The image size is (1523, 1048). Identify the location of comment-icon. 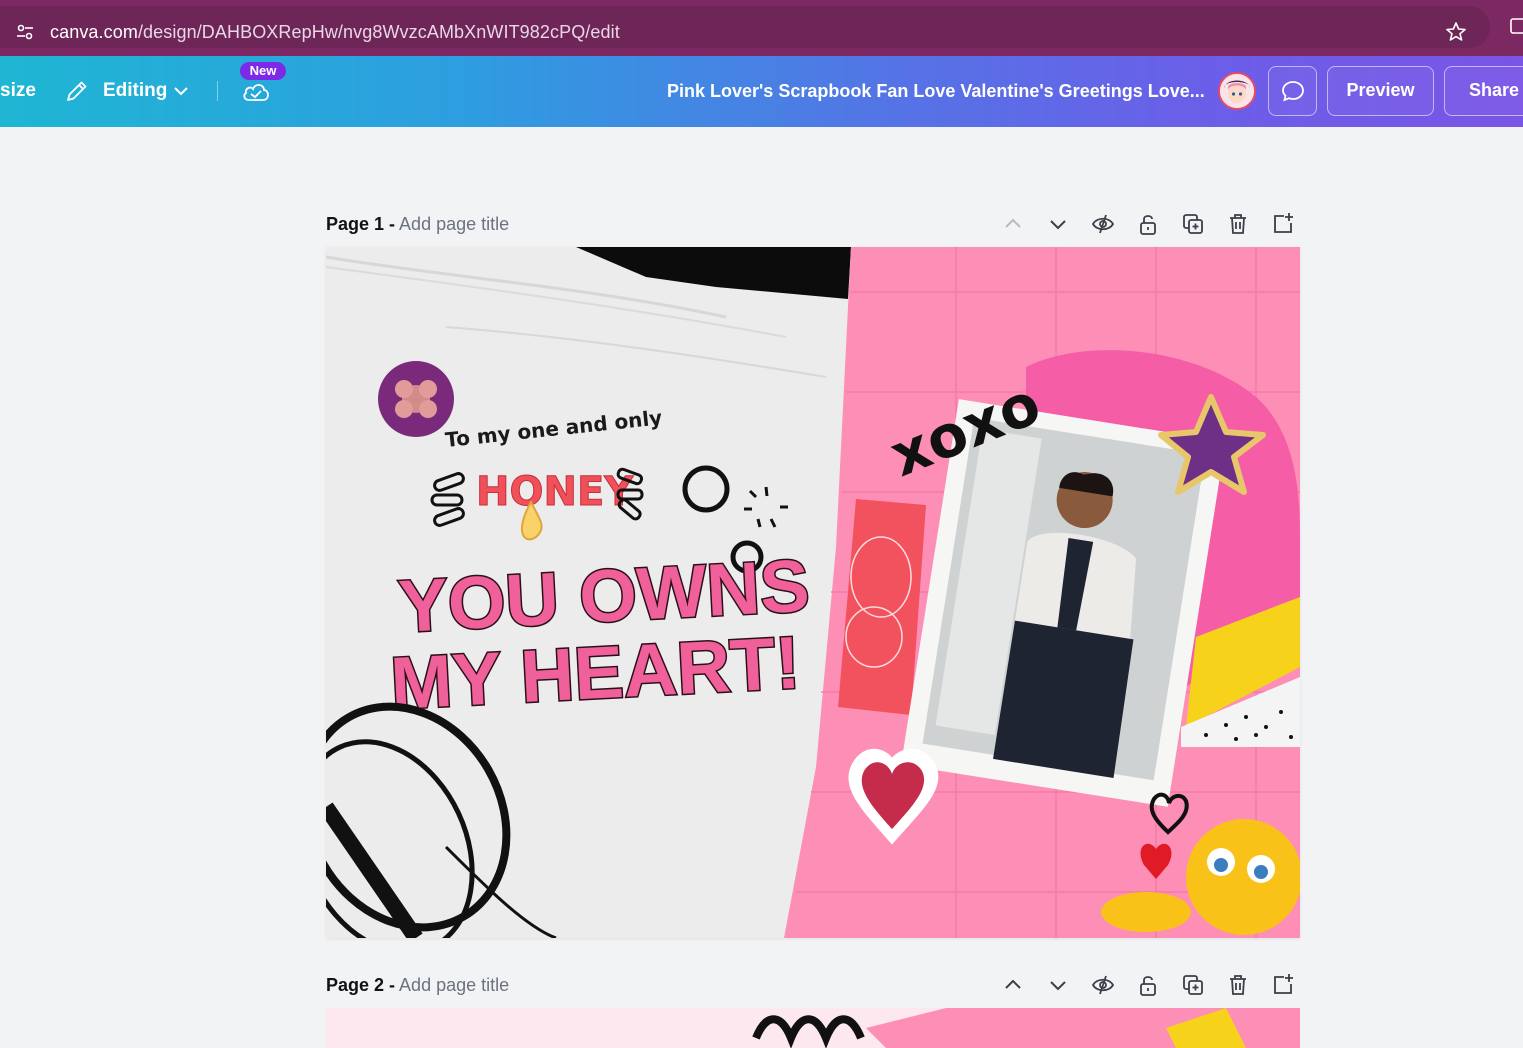
(1292, 91).